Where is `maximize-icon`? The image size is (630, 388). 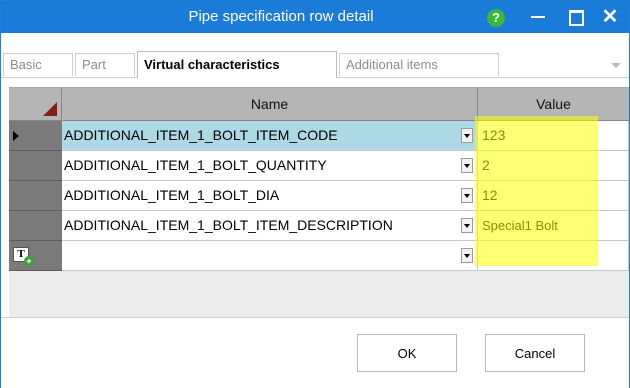
maximize-icon is located at coordinates (576, 18).